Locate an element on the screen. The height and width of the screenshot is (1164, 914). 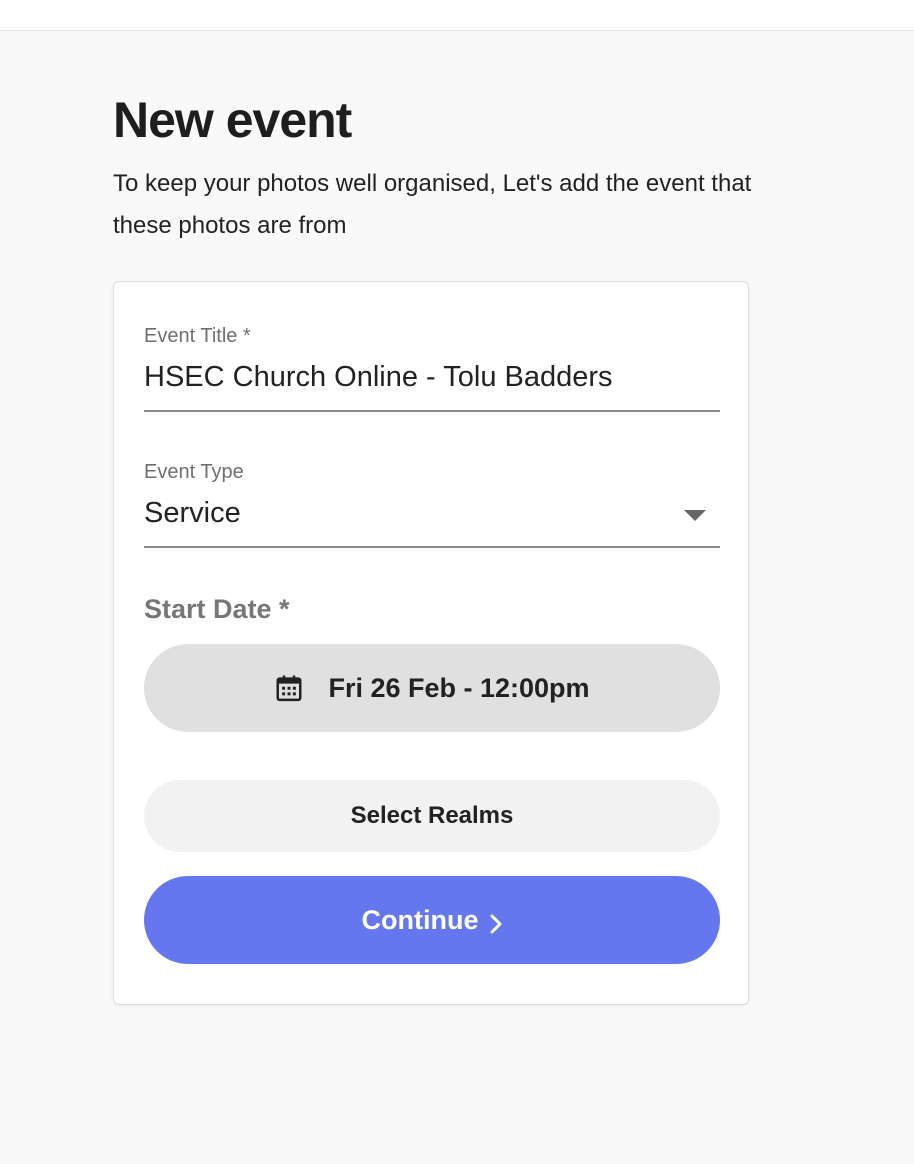
page-title: New event is located at coordinates (232, 120).